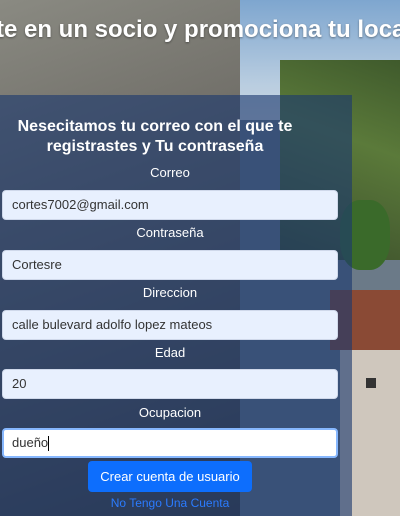 The height and width of the screenshot is (516, 400). Describe the element at coordinates (170, 476) in the screenshot. I see `create-account-button: Crear cuenta de usuario` at that location.